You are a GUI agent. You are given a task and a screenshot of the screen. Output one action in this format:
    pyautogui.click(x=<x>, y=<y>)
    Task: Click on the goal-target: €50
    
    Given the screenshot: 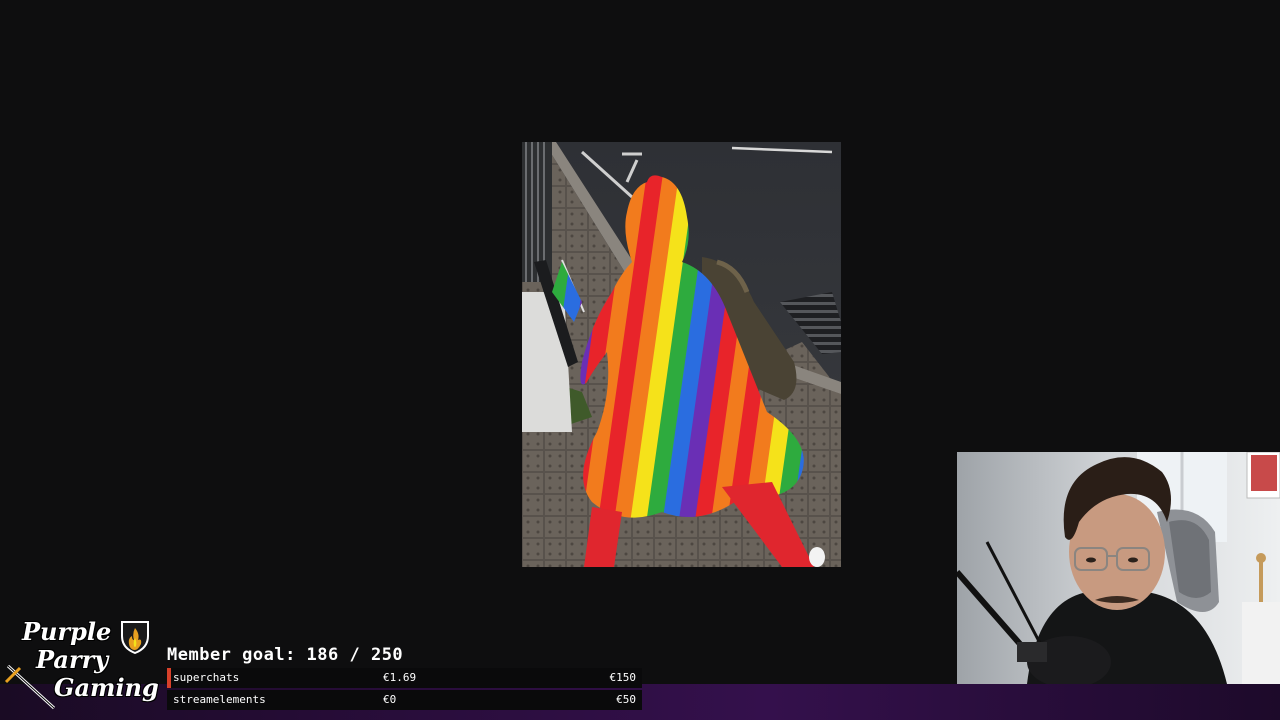 What is the action you would take?
    pyautogui.click(x=626, y=699)
    